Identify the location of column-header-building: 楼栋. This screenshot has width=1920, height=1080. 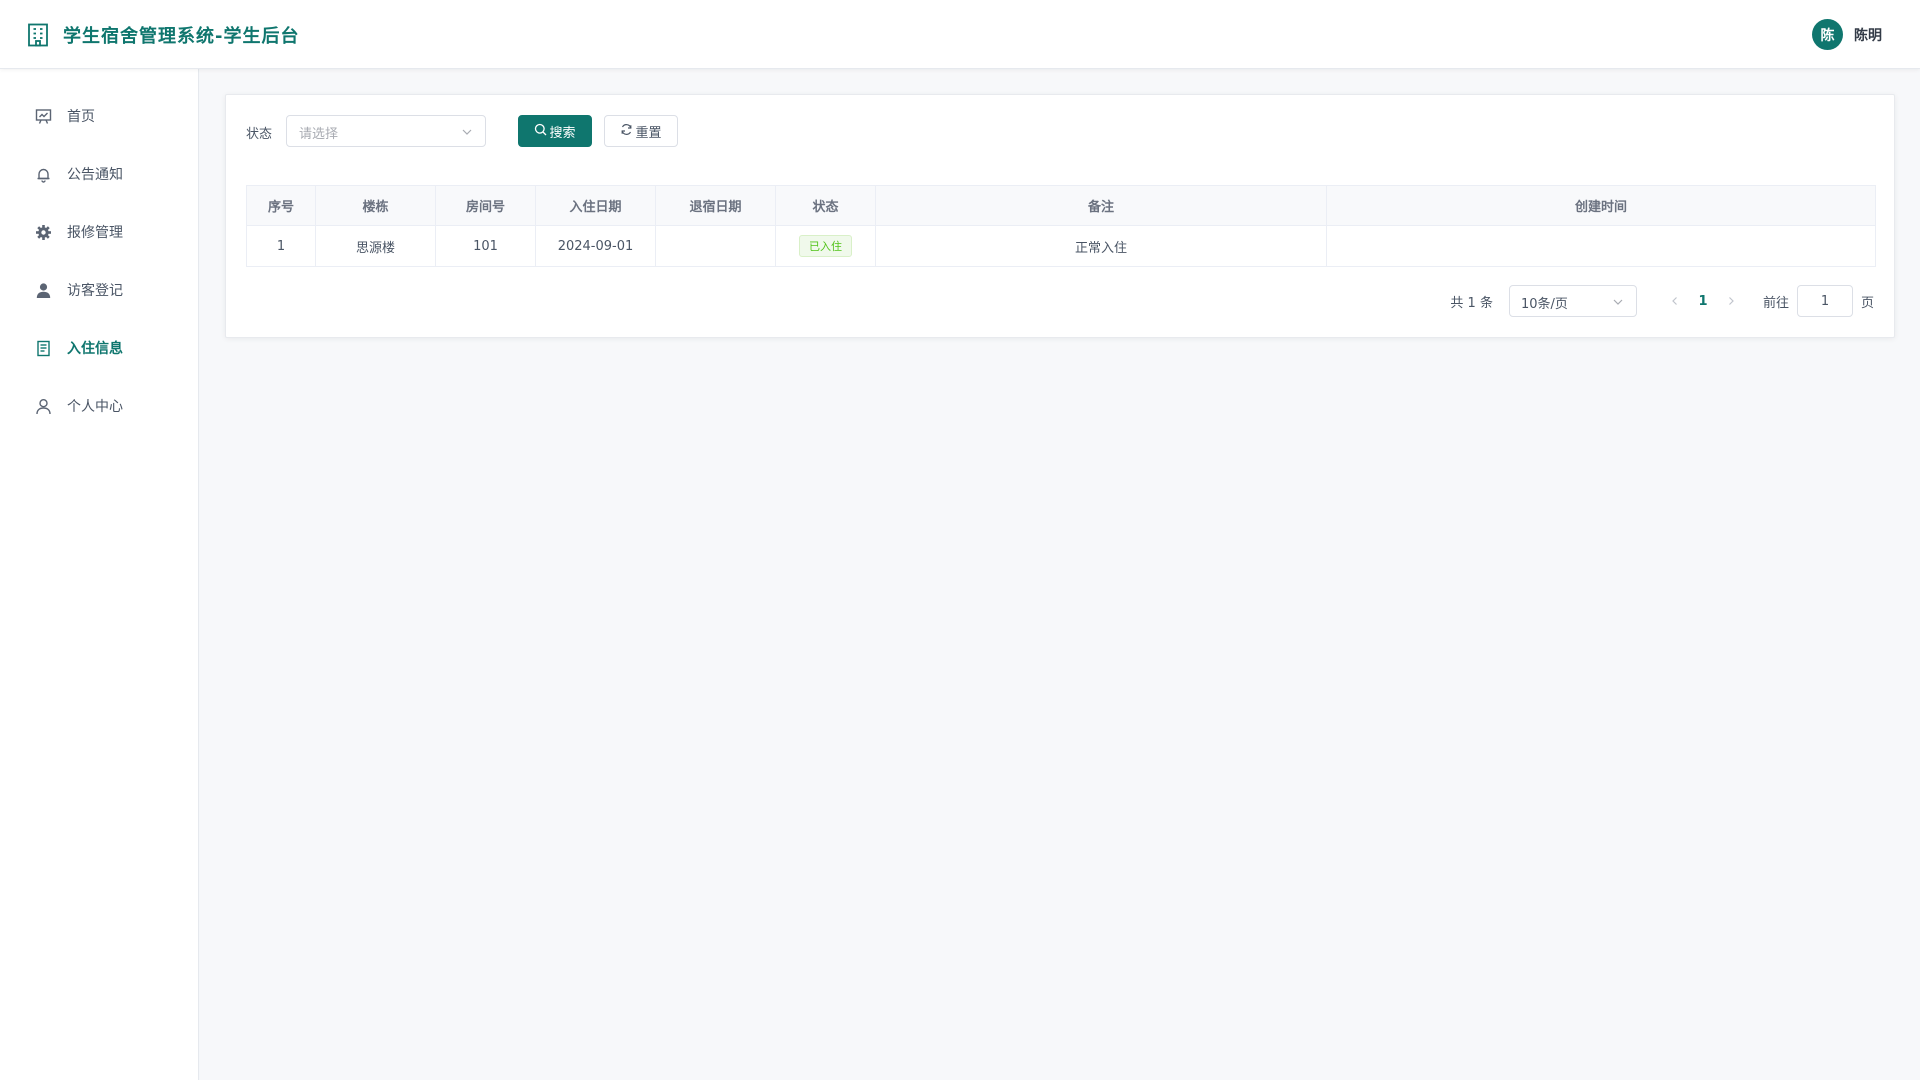
(375, 205).